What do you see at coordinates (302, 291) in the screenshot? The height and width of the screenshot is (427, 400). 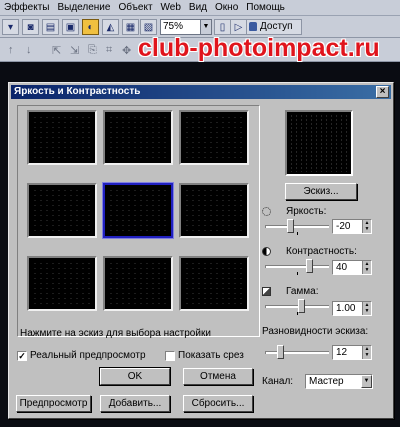 I see `gamma-label: Гамма:` at bounding box center [302, 291].